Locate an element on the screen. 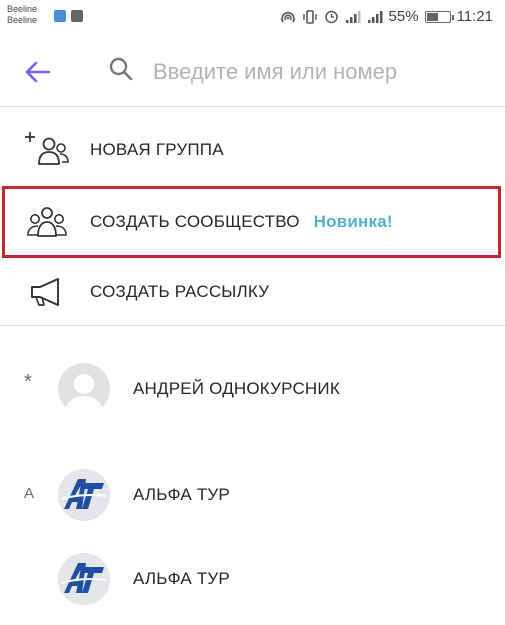 The height and width of the screenshot is (625, 505). header-divider is located at coordinates (252, 106).